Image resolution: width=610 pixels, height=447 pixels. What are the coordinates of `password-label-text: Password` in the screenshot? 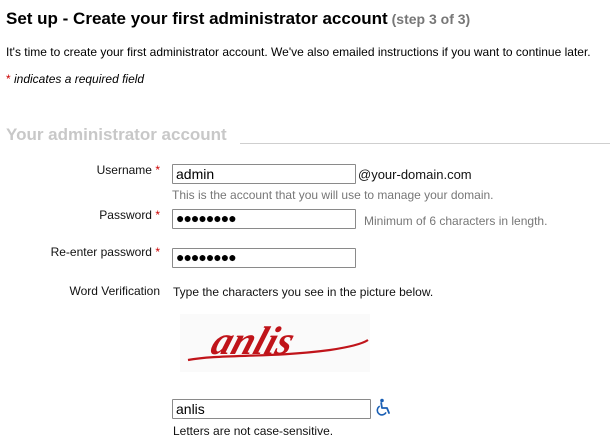 It's located at (125, 215).